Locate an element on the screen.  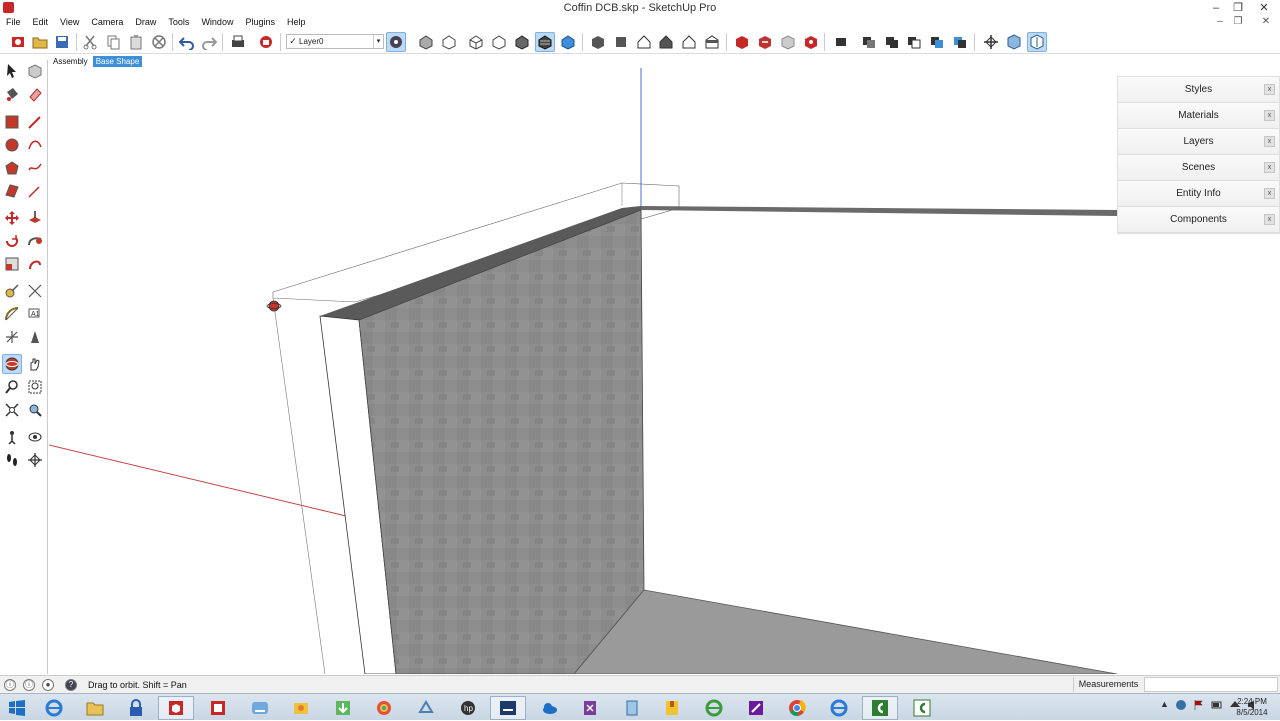
notes-icon is located at coordinates (632, 708).